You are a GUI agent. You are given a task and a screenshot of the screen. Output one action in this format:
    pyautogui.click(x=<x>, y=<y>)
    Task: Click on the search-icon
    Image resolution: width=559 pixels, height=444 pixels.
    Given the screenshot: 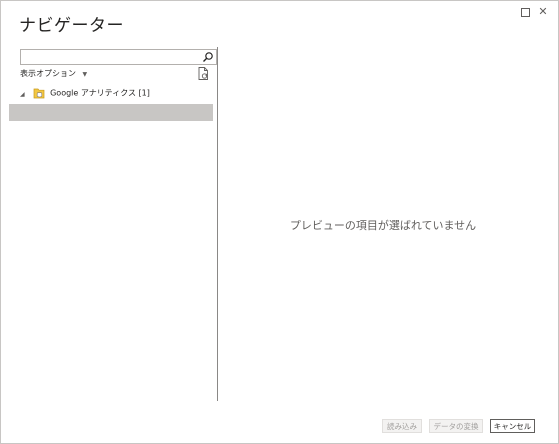 What is the action you would take?
    pyautogui.click(x=208, y=57)
    